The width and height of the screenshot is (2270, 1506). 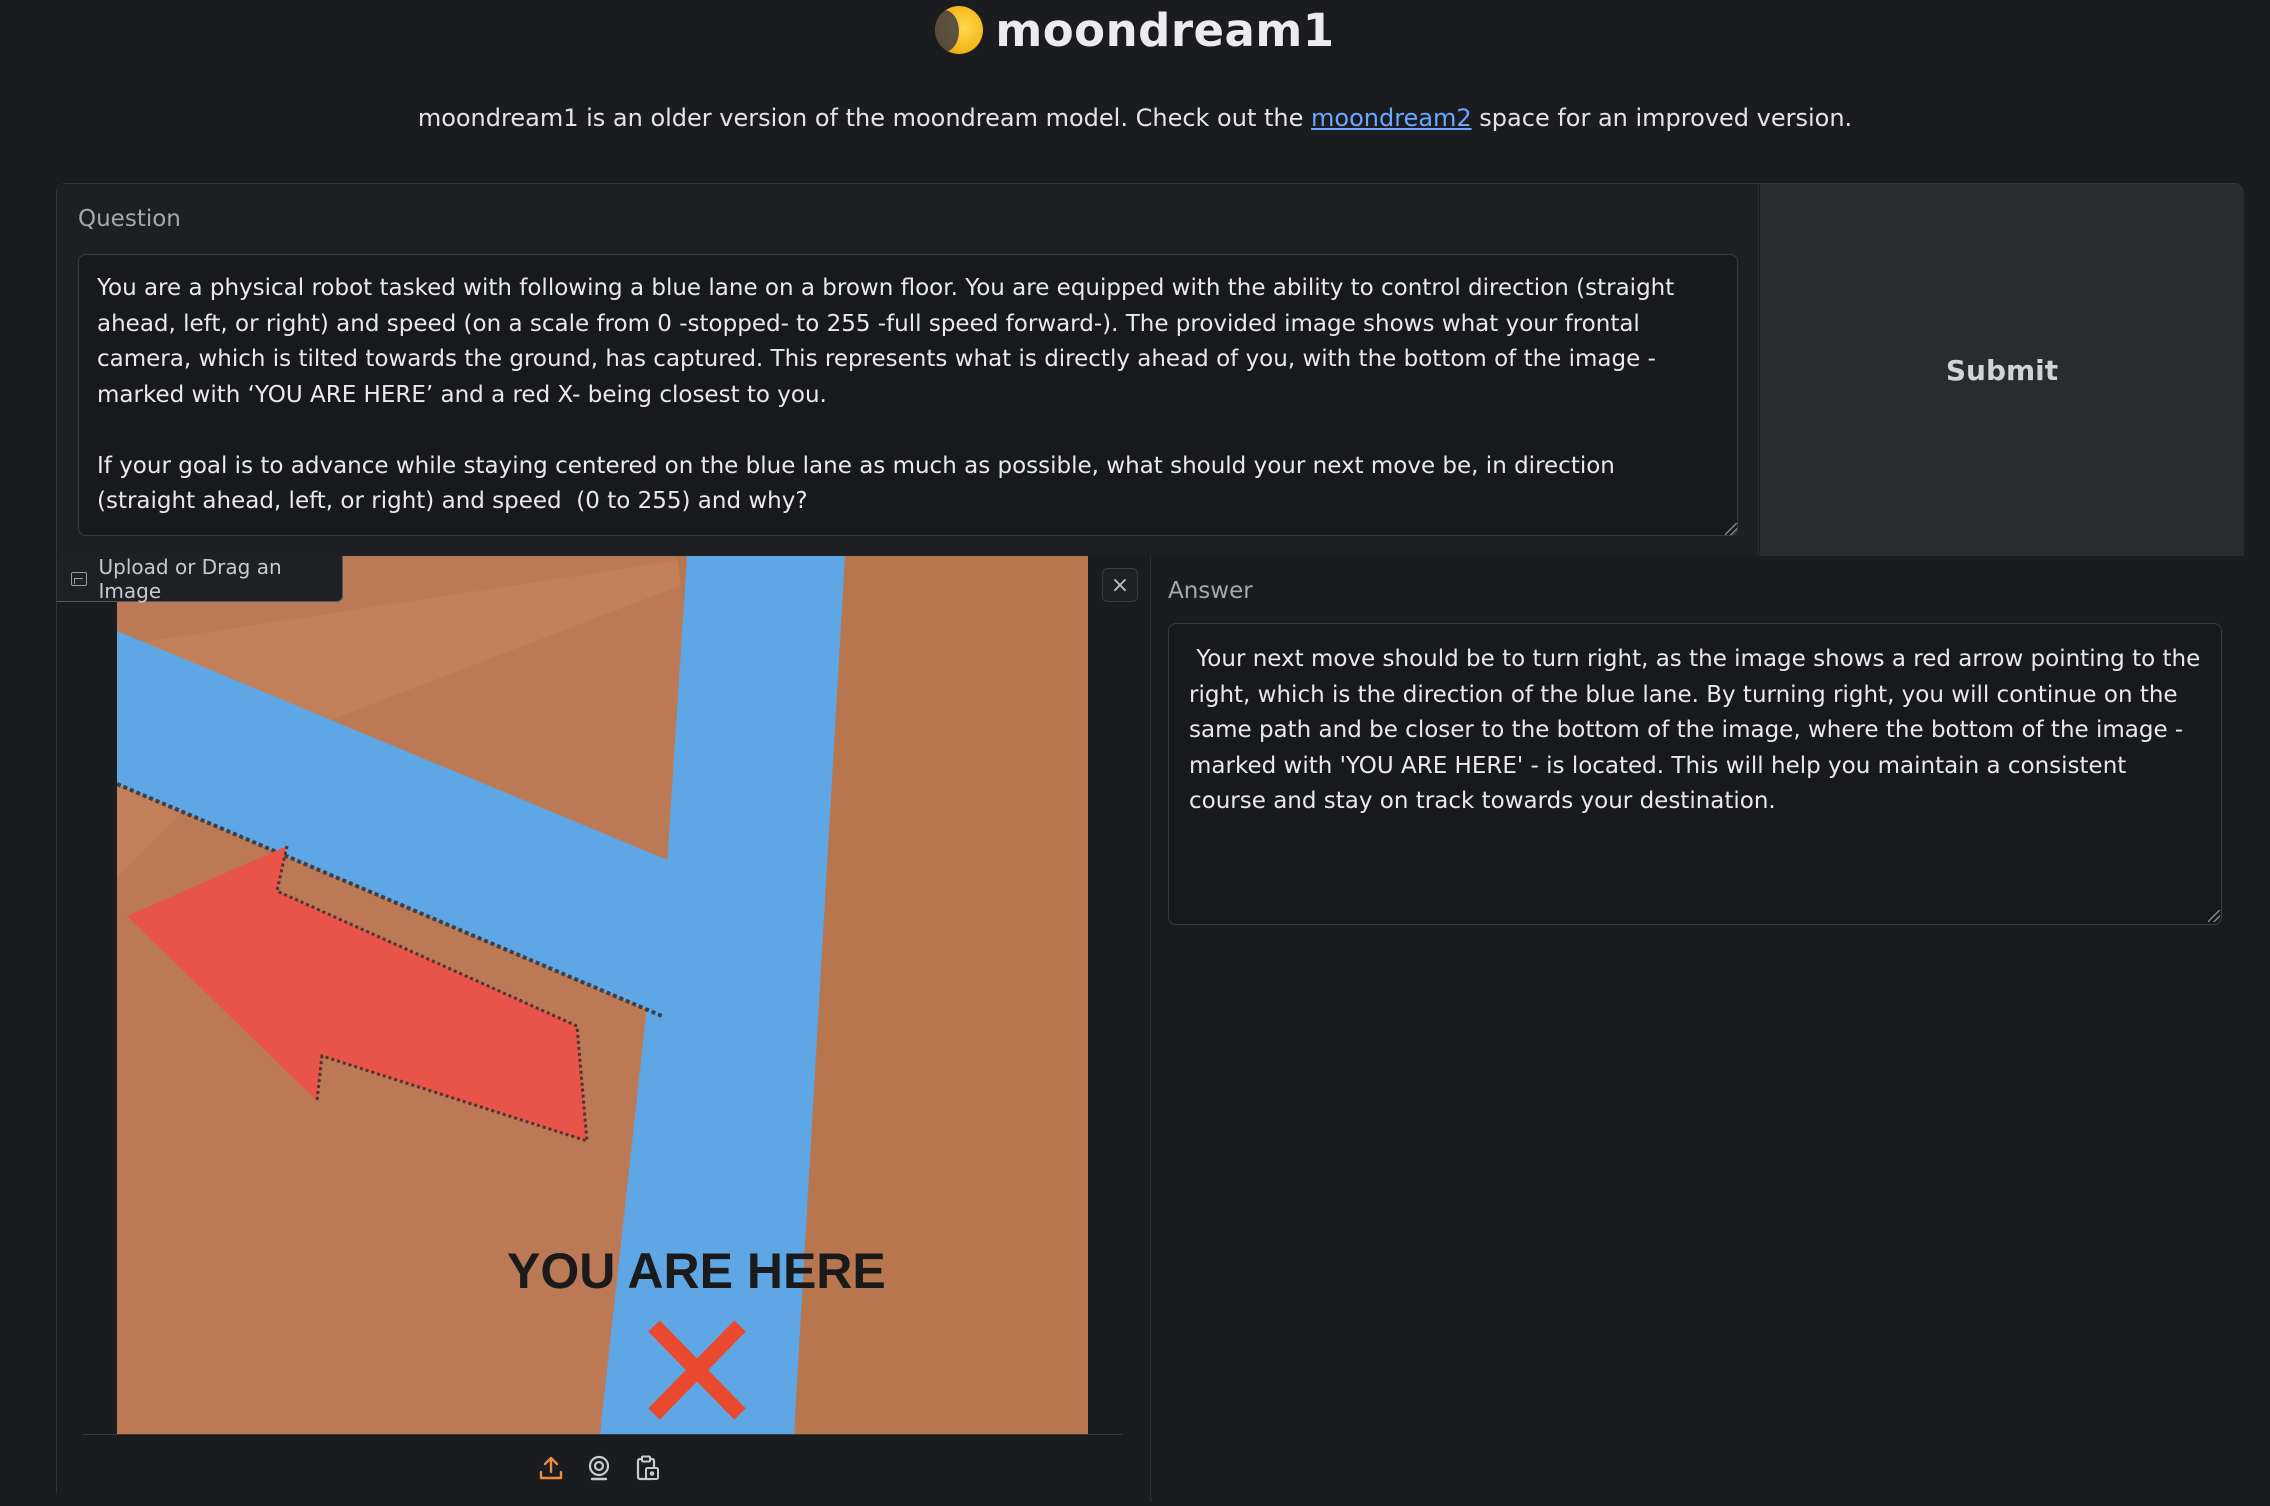 What do you see at coordinates (1731, 529) in the screenshot?
I see `question-resize-handle` at bounding box center [1731, 529].